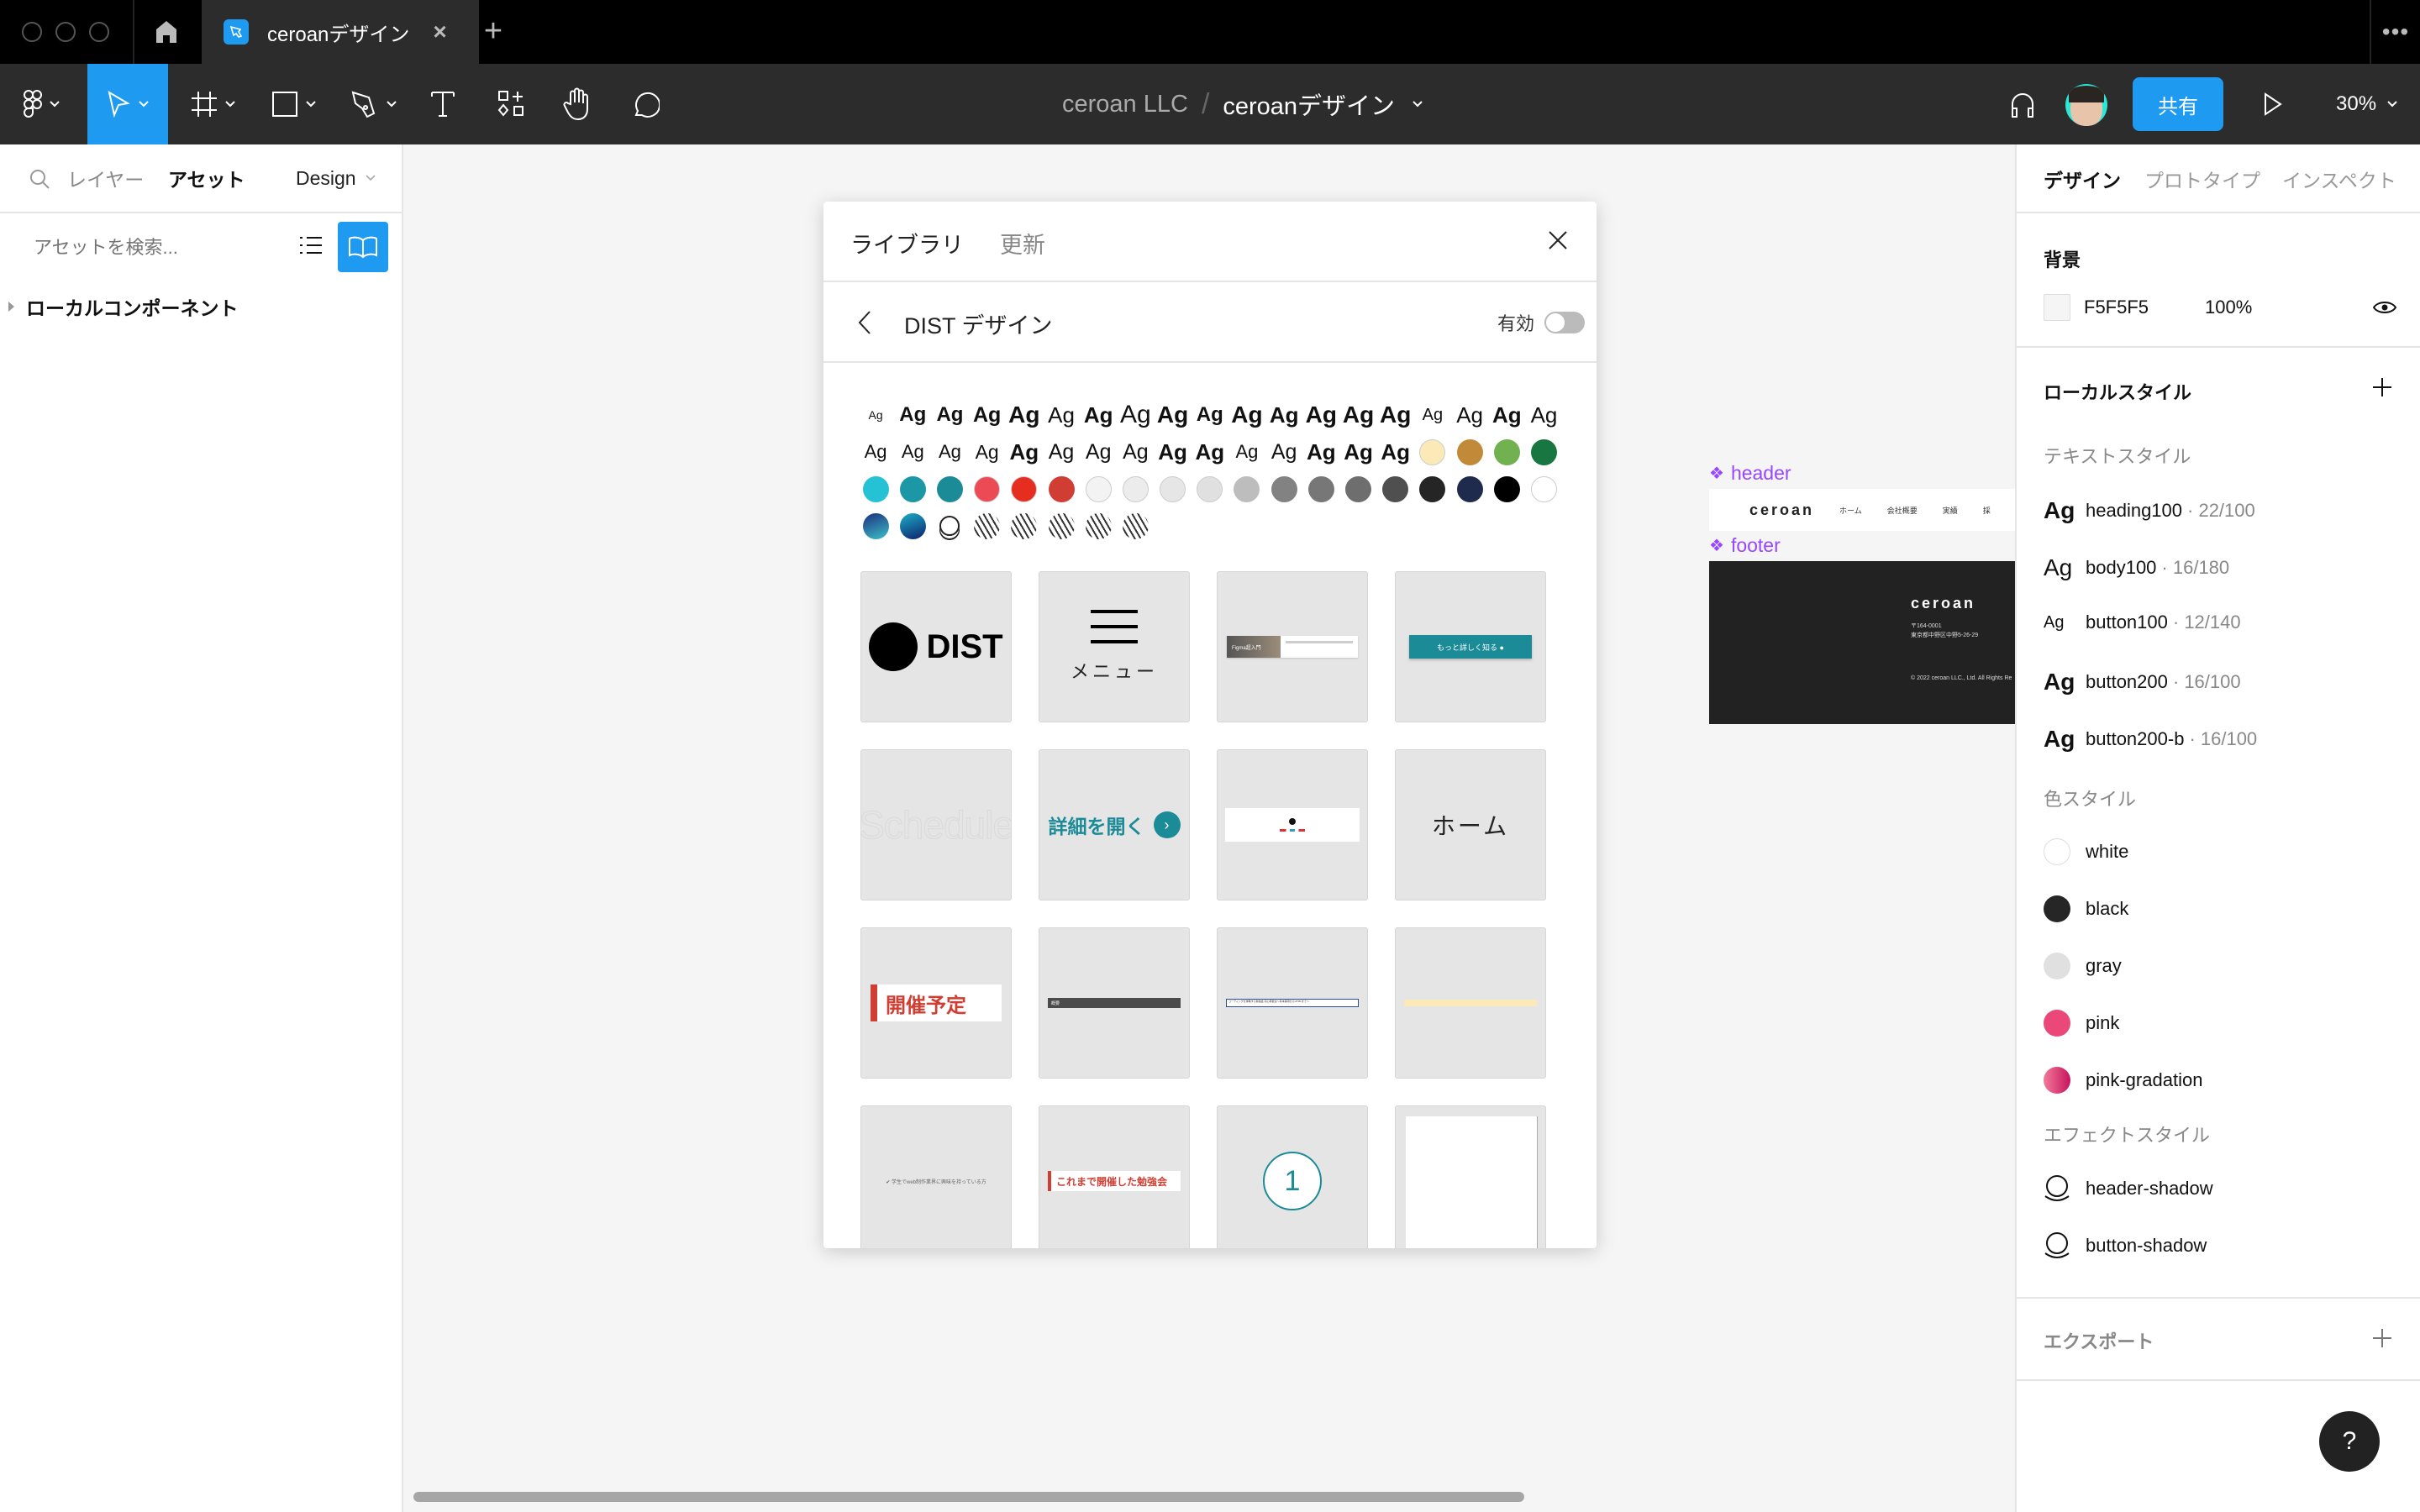  I want to click on tab-inspect: インスペクト, so click(2339, 179).